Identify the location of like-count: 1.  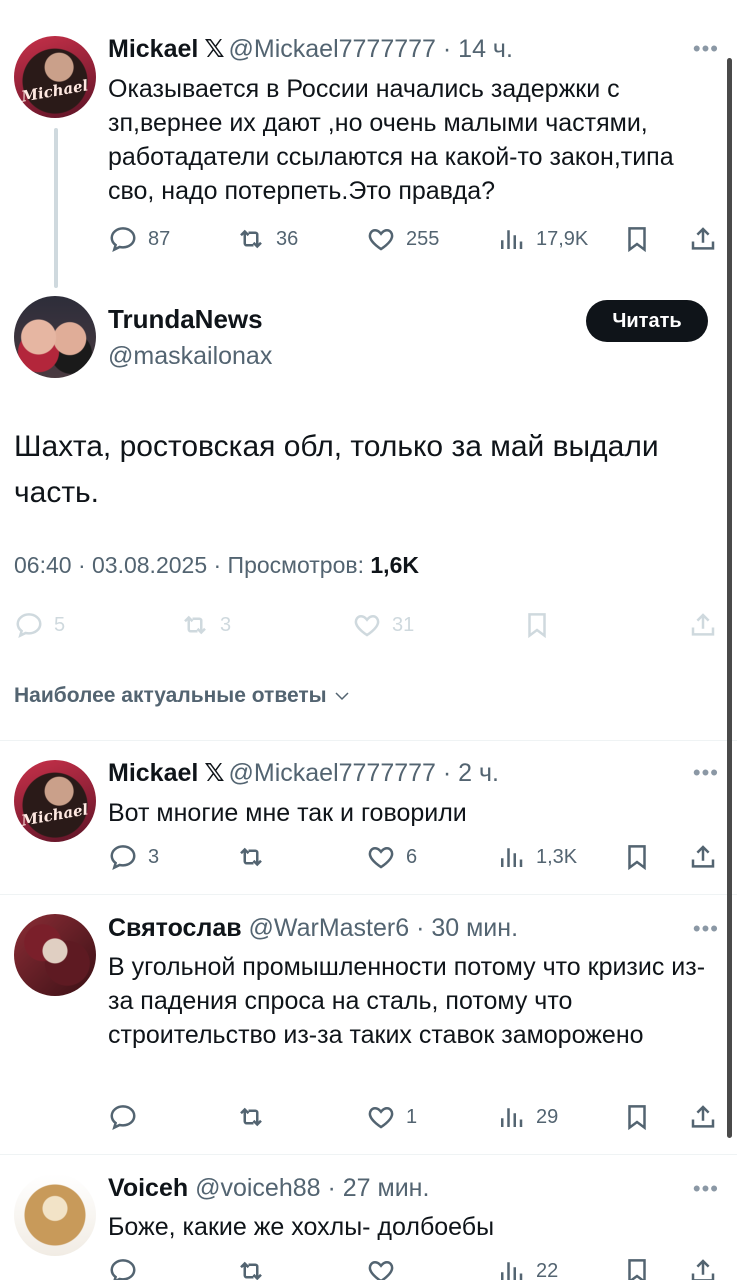
(412, 1116).